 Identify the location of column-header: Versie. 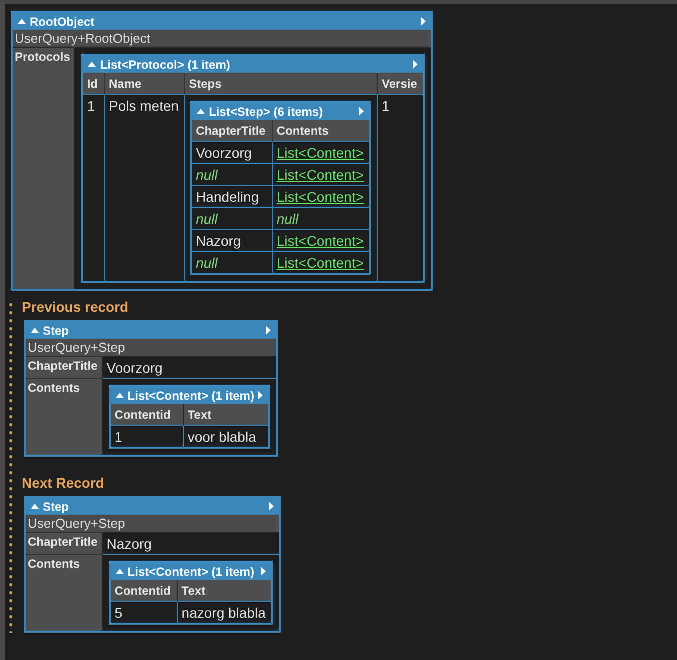
(401, 83).